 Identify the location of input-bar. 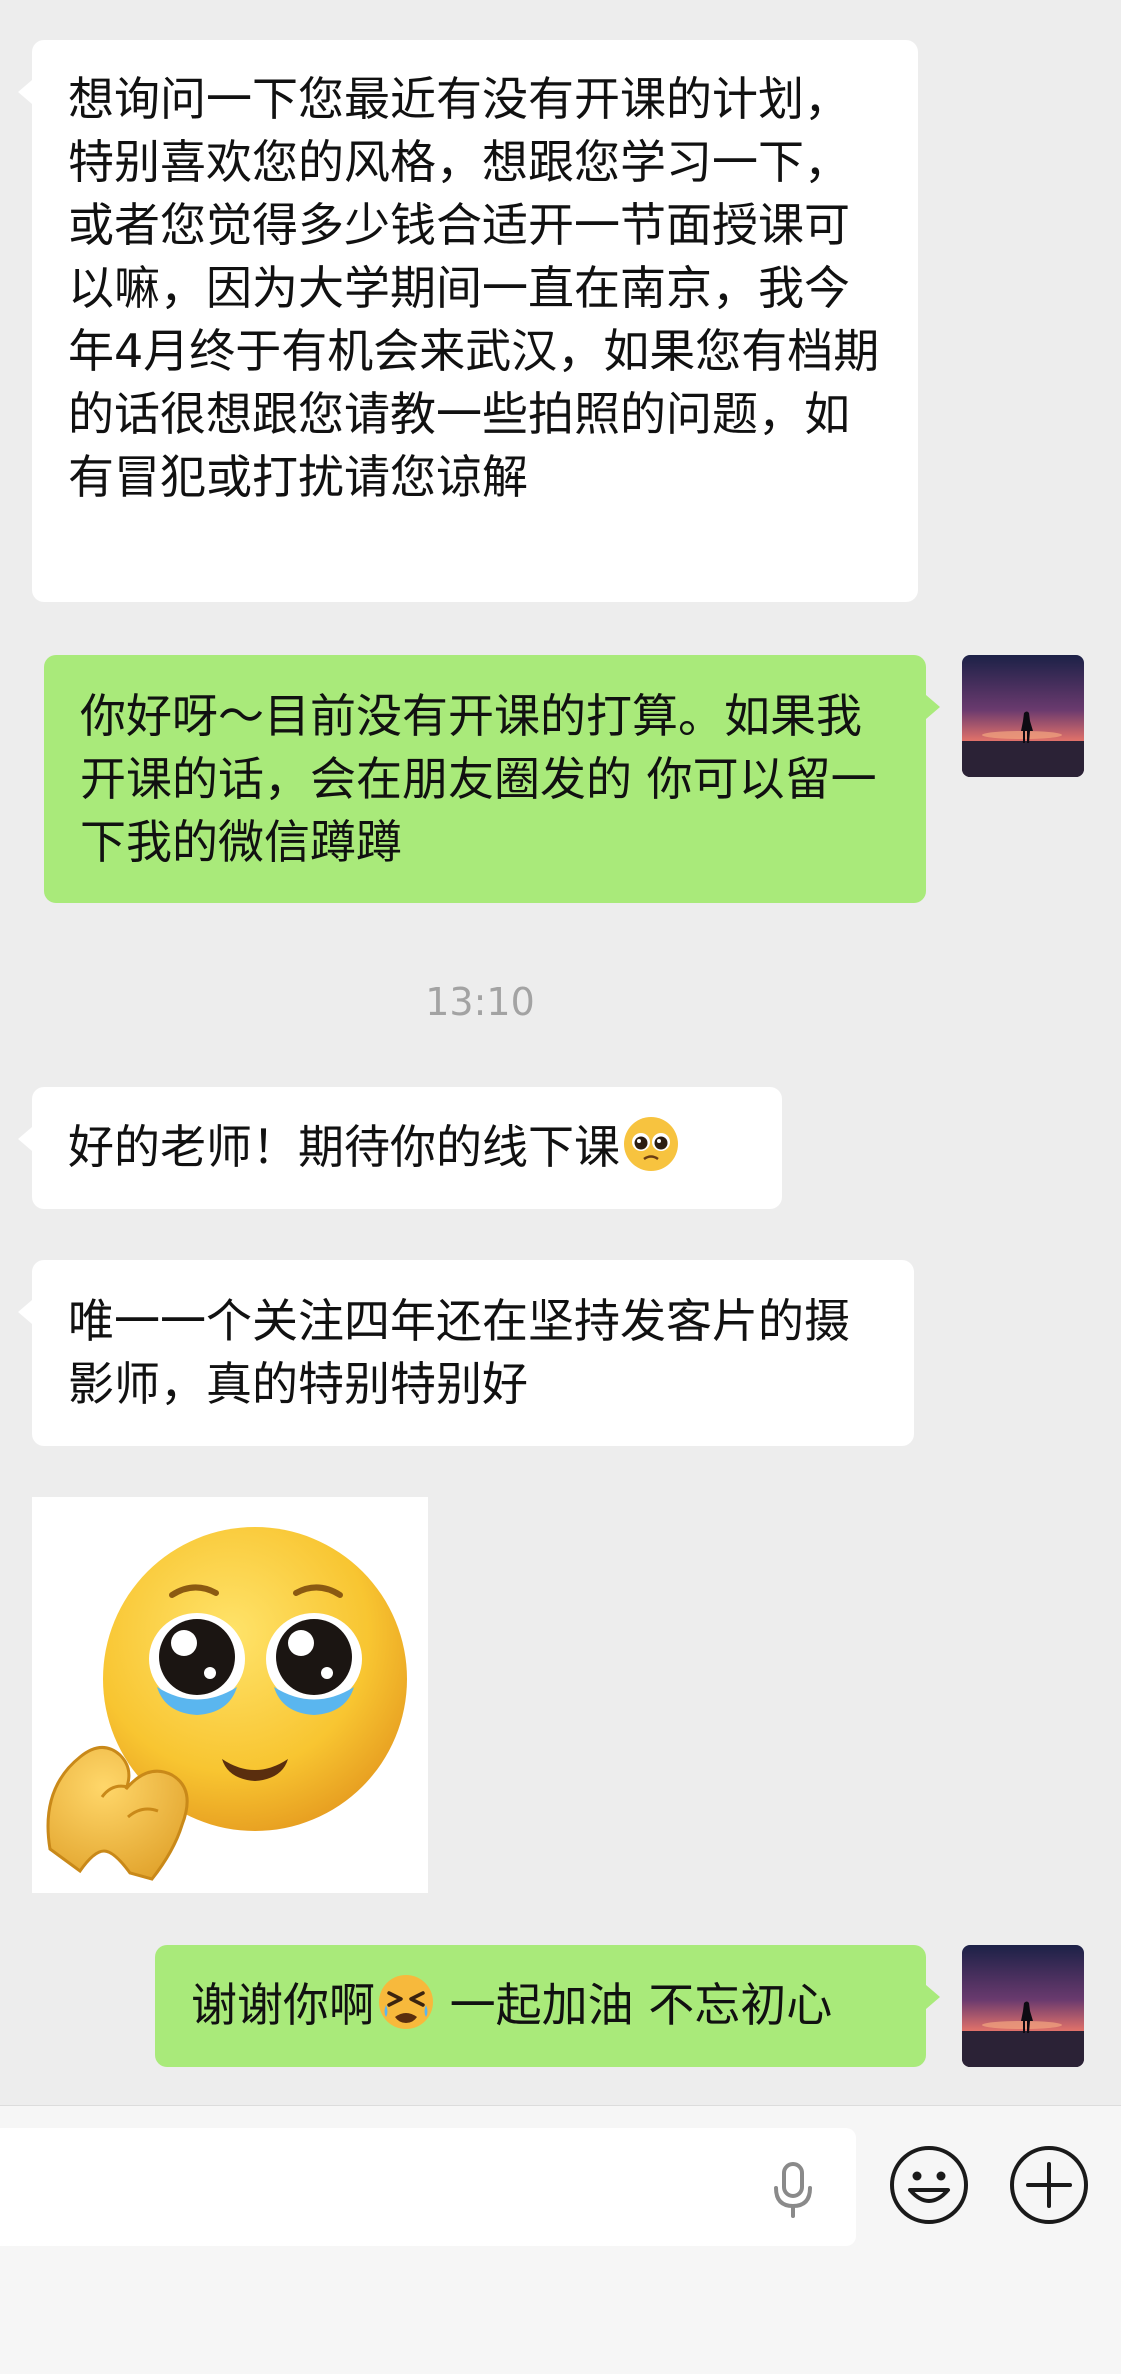
(560, 2239).